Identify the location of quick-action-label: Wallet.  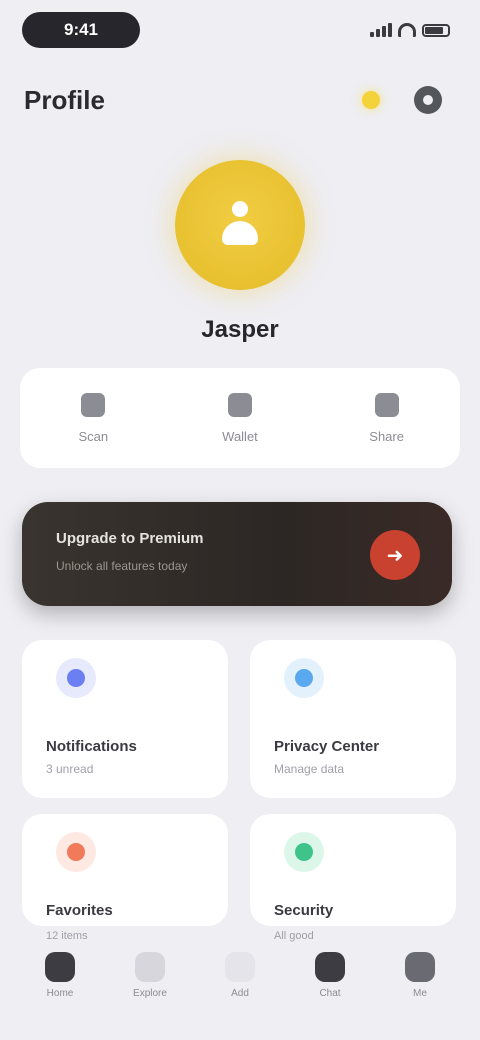
(240, 436).